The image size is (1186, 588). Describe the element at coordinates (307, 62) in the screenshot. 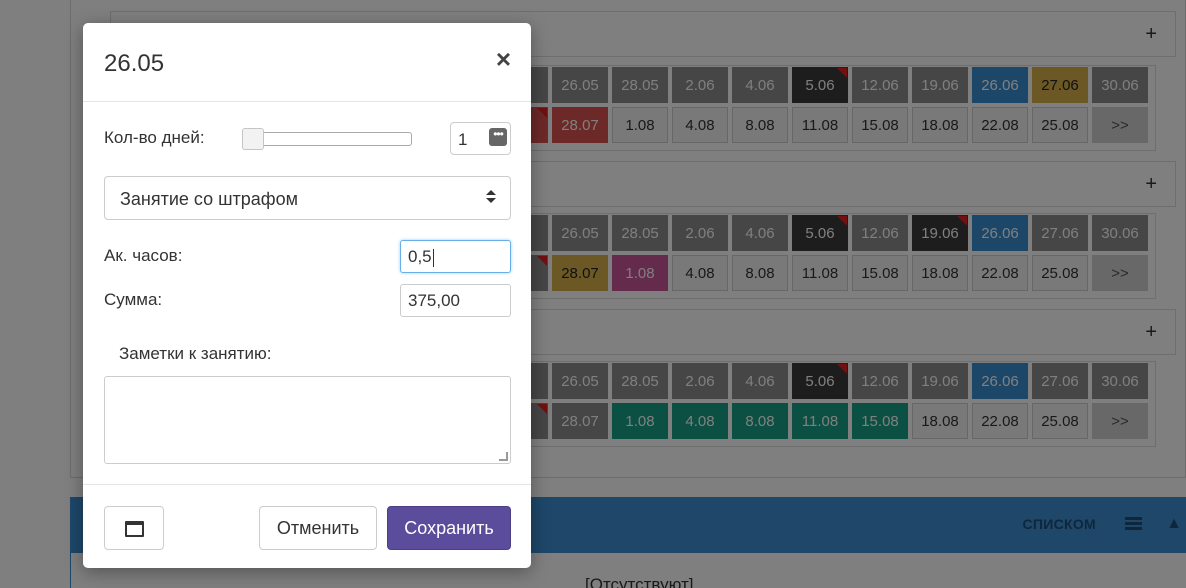

I see `modal-header: 26.05 ×` at that location.